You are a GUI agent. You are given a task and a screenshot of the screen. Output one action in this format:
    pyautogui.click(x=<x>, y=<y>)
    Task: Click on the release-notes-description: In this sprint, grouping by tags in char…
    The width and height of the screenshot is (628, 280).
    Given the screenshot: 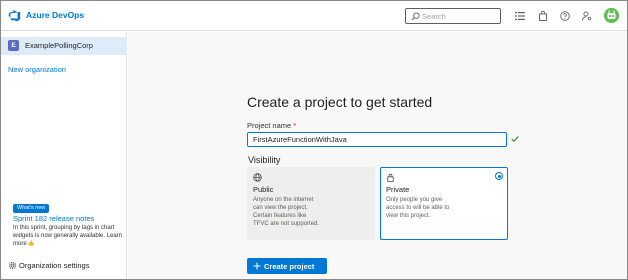 What is the action you would take?
    pyautogui.click(x=69, y=236)
    